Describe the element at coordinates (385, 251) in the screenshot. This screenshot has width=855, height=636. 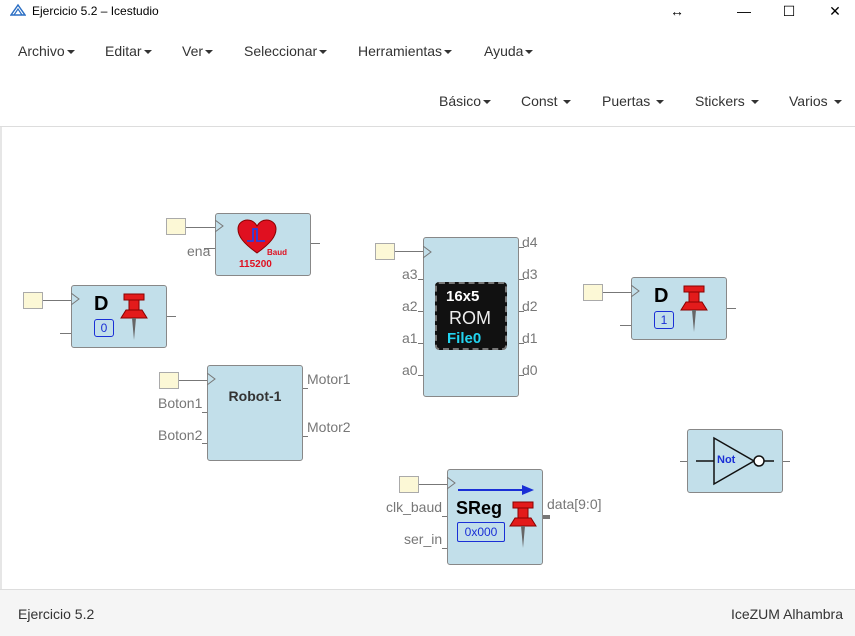
I see `rom-clock-input-pin` at that location.